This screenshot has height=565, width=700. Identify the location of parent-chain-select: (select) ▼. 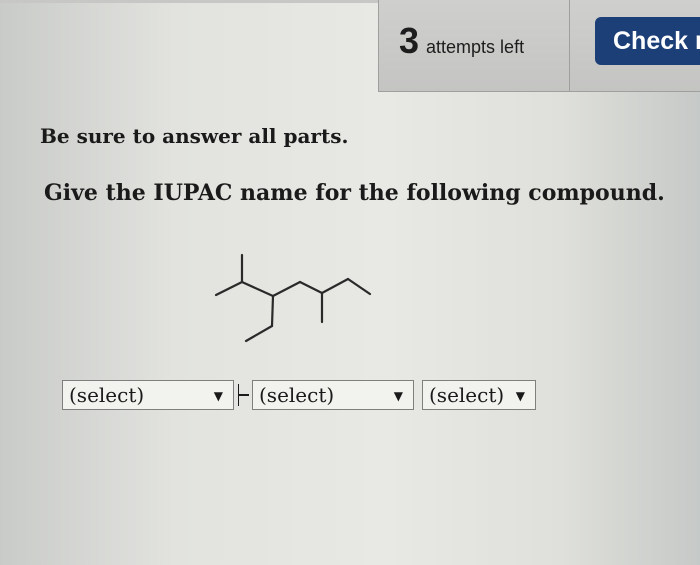
(333, 395).